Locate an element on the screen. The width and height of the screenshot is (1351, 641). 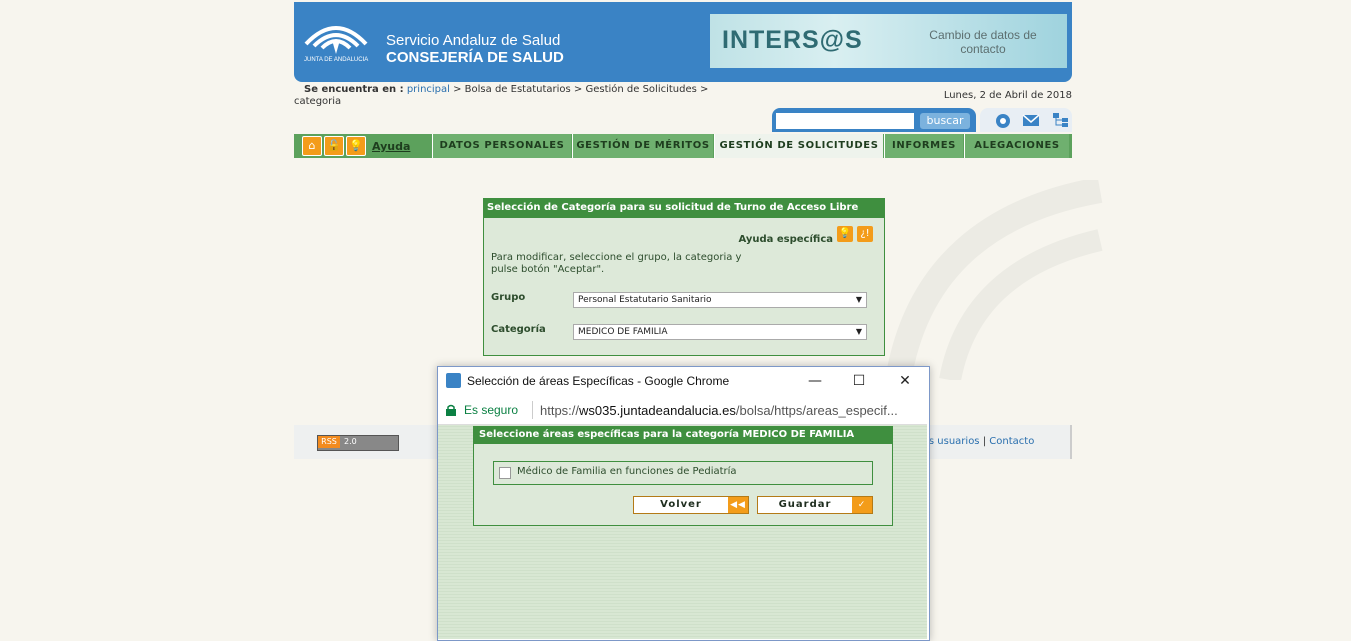
banner-title: INTERS@S is located at coordinates (792, 40).